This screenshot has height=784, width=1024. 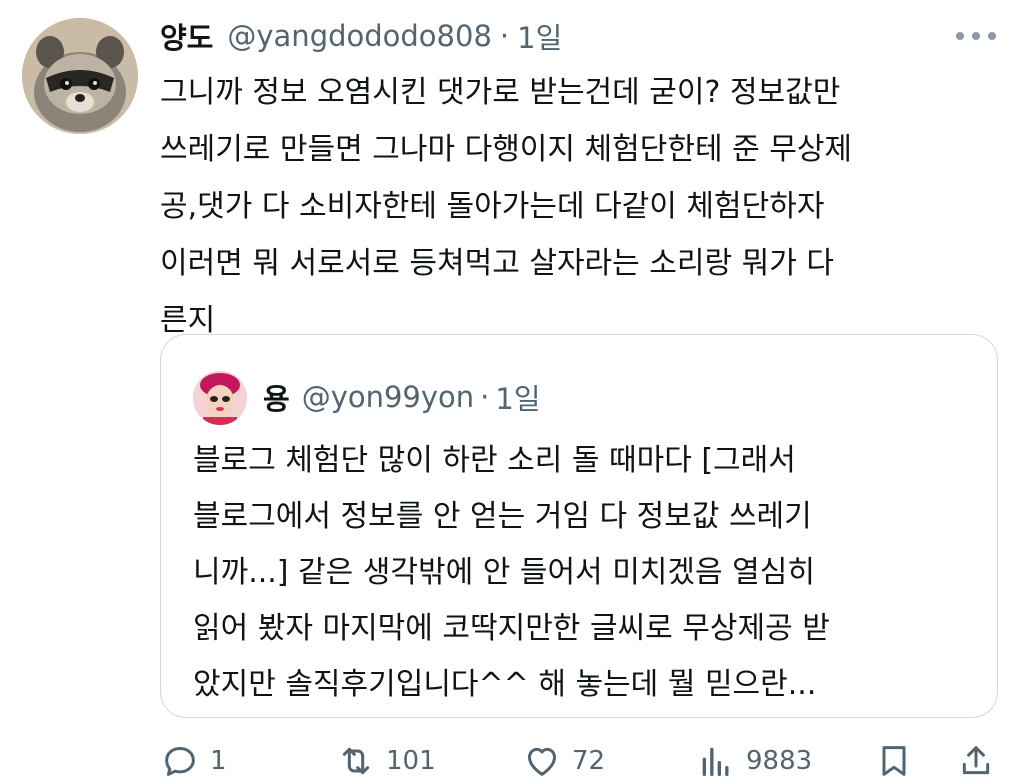 I want to click on retweet-button: 101, so click(x=386, y=761).